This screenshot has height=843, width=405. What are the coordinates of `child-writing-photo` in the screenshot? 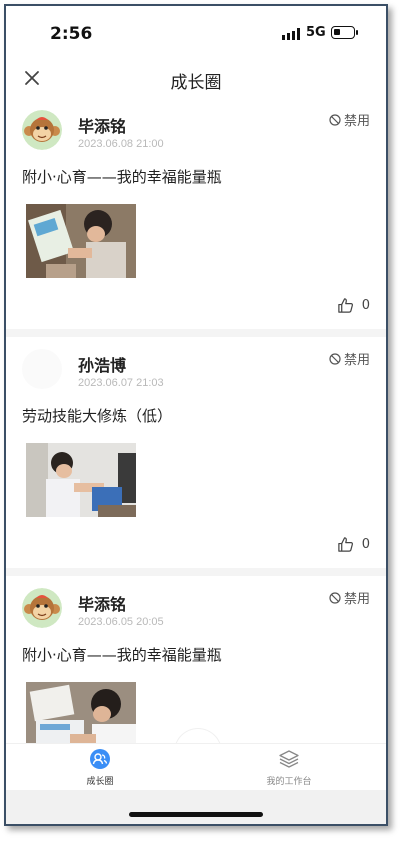 It's located at (81, 712).